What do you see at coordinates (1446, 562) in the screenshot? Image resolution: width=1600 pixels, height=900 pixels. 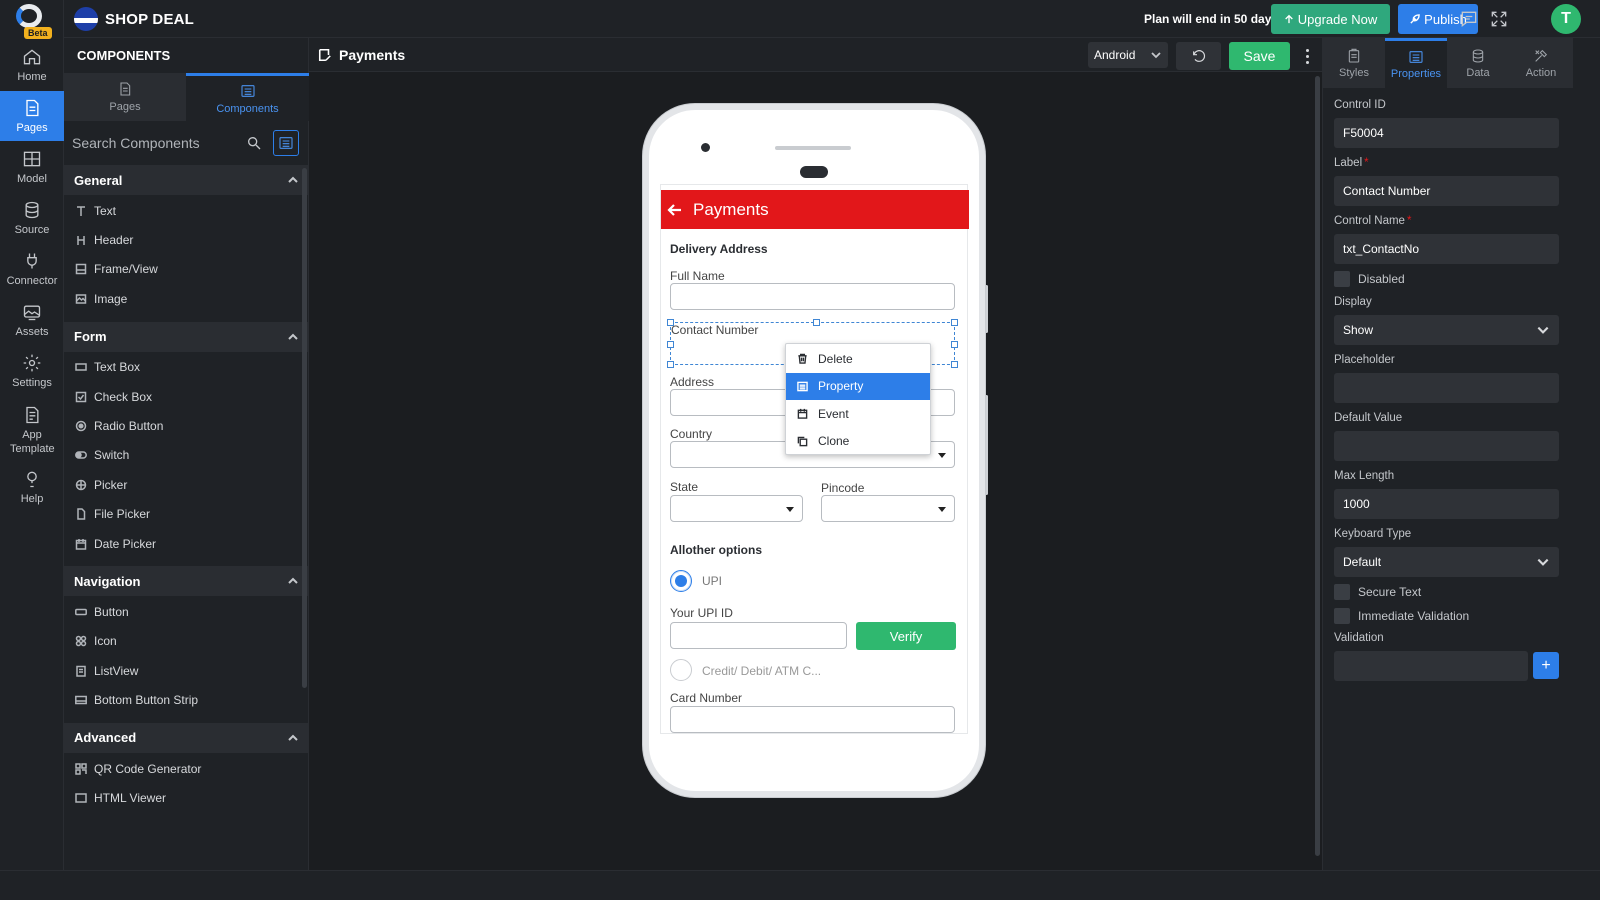 I see `keyboard-type-select: Default` at bounding box center [1446, 562].